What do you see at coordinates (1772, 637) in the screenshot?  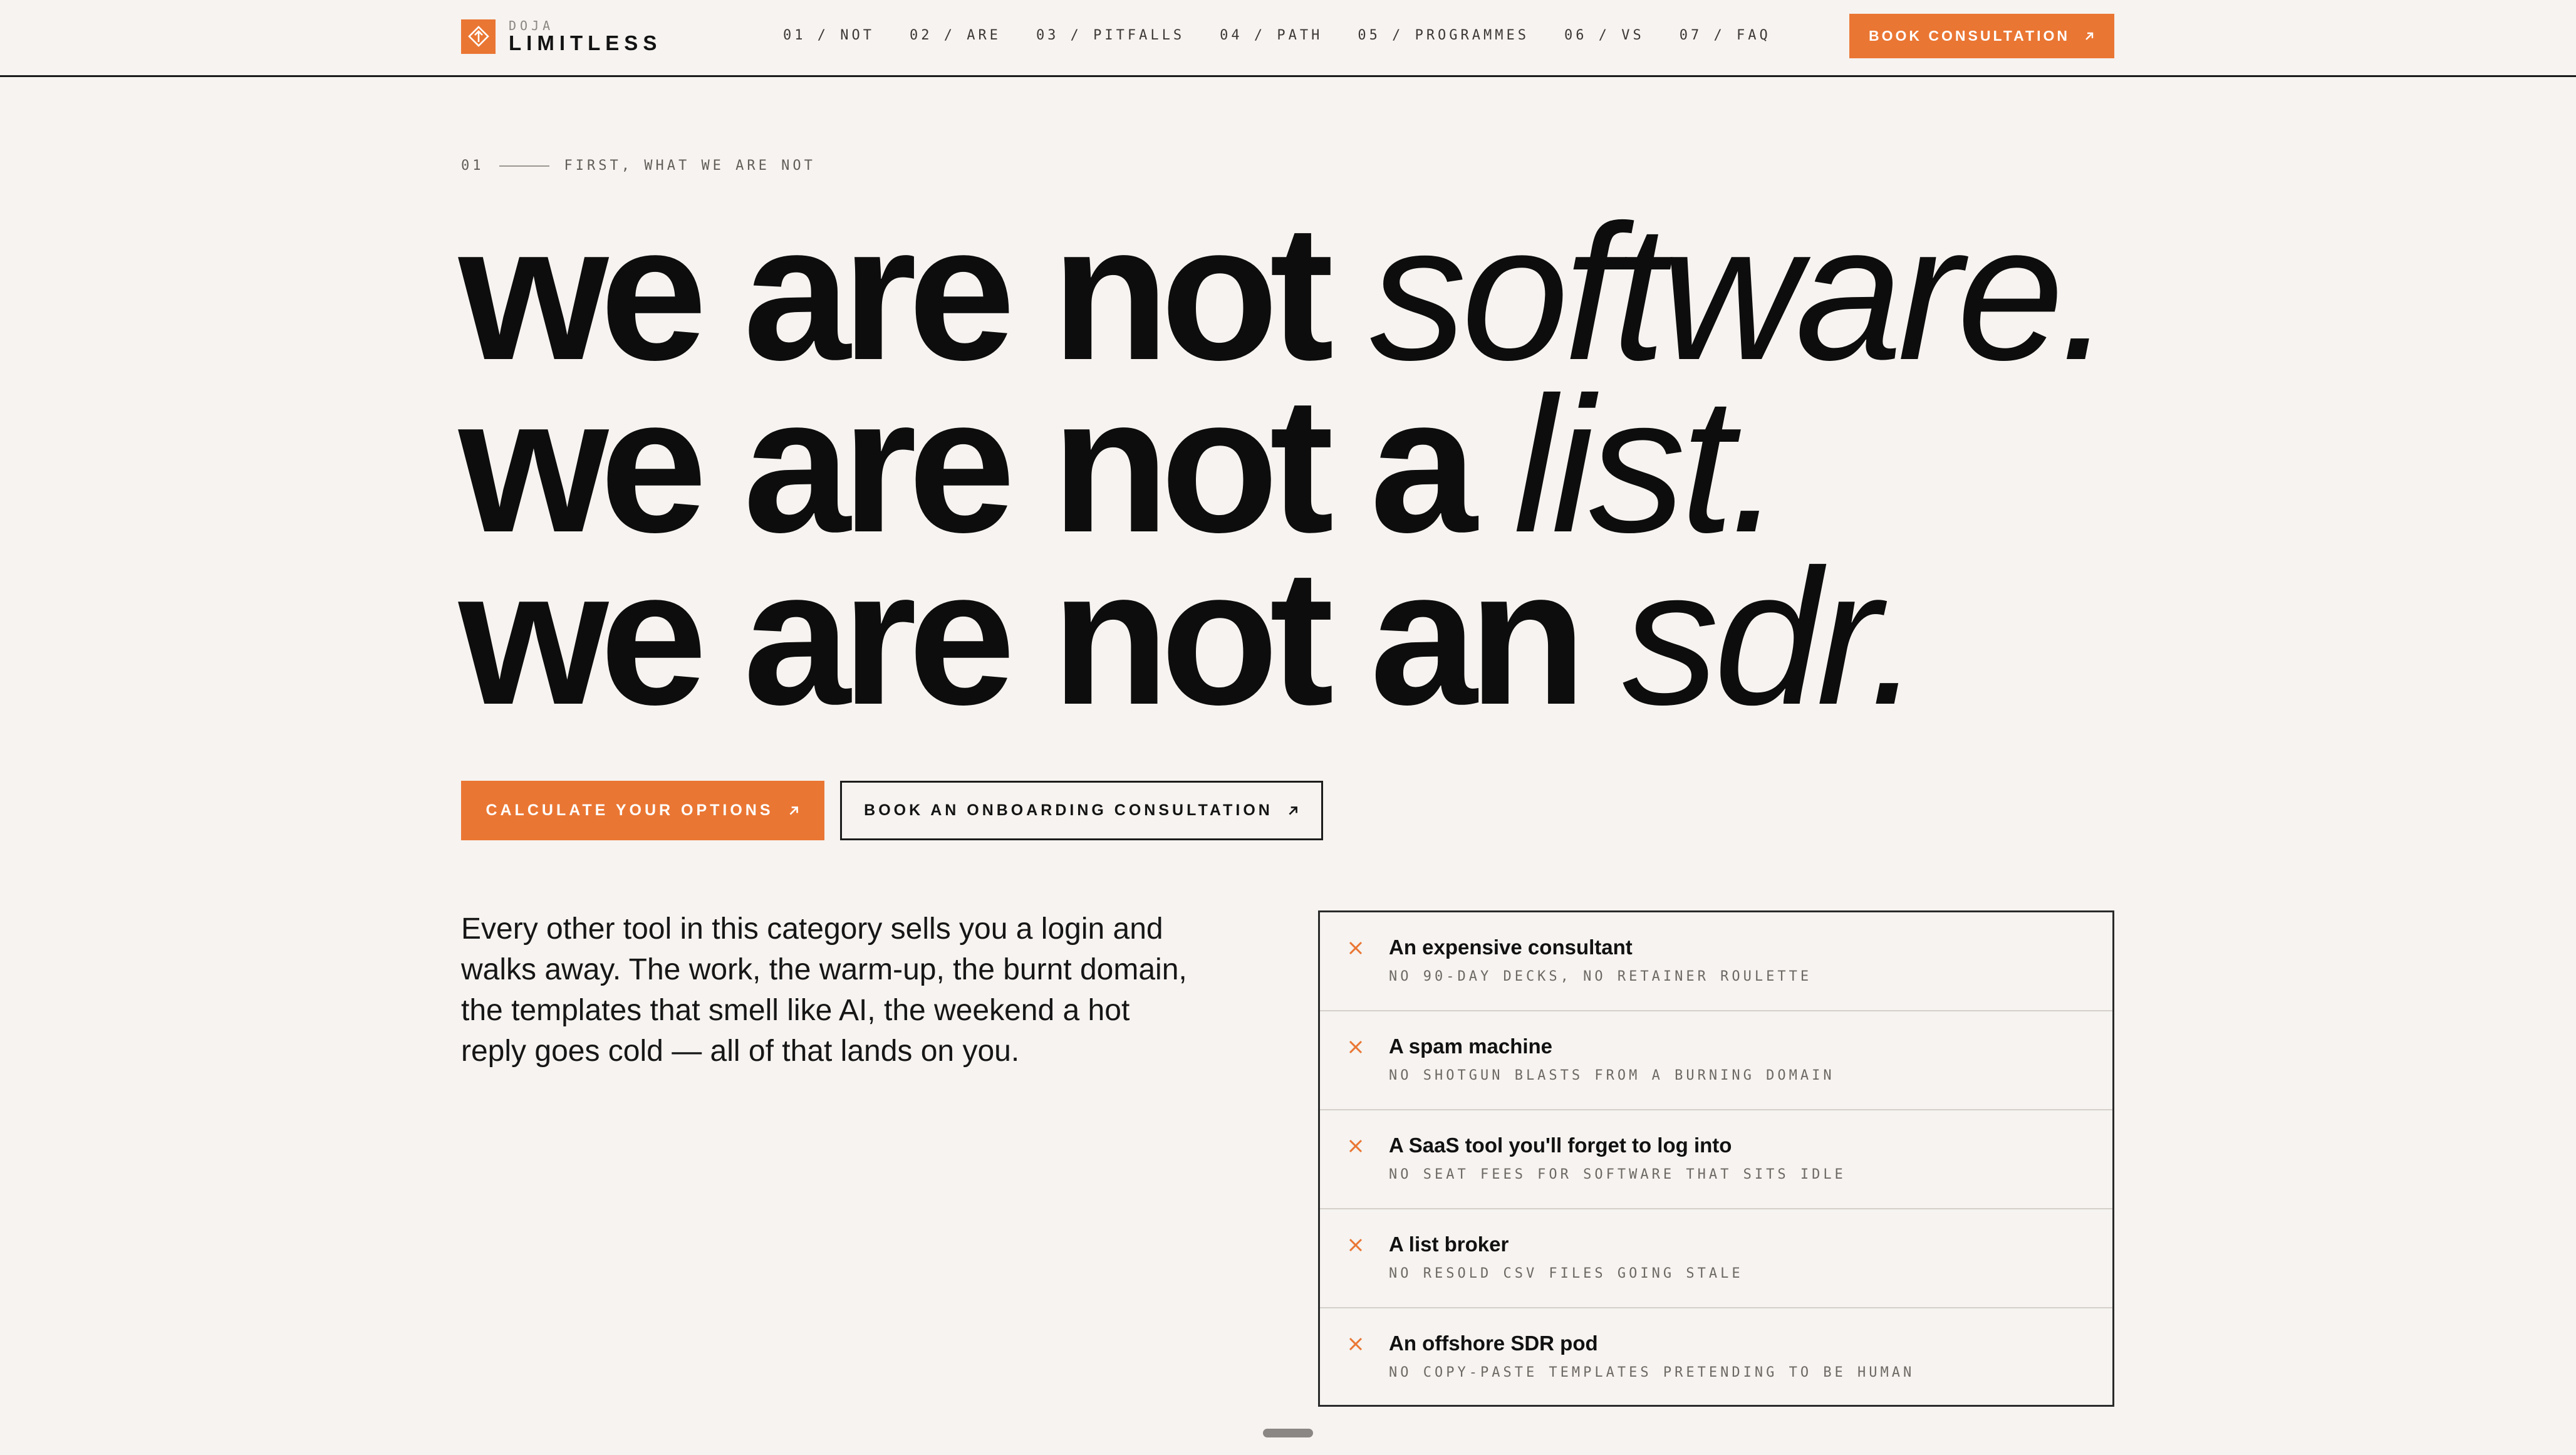 I see `headline-line-3-italic: sdr.` at bounding box center [1772, 637].